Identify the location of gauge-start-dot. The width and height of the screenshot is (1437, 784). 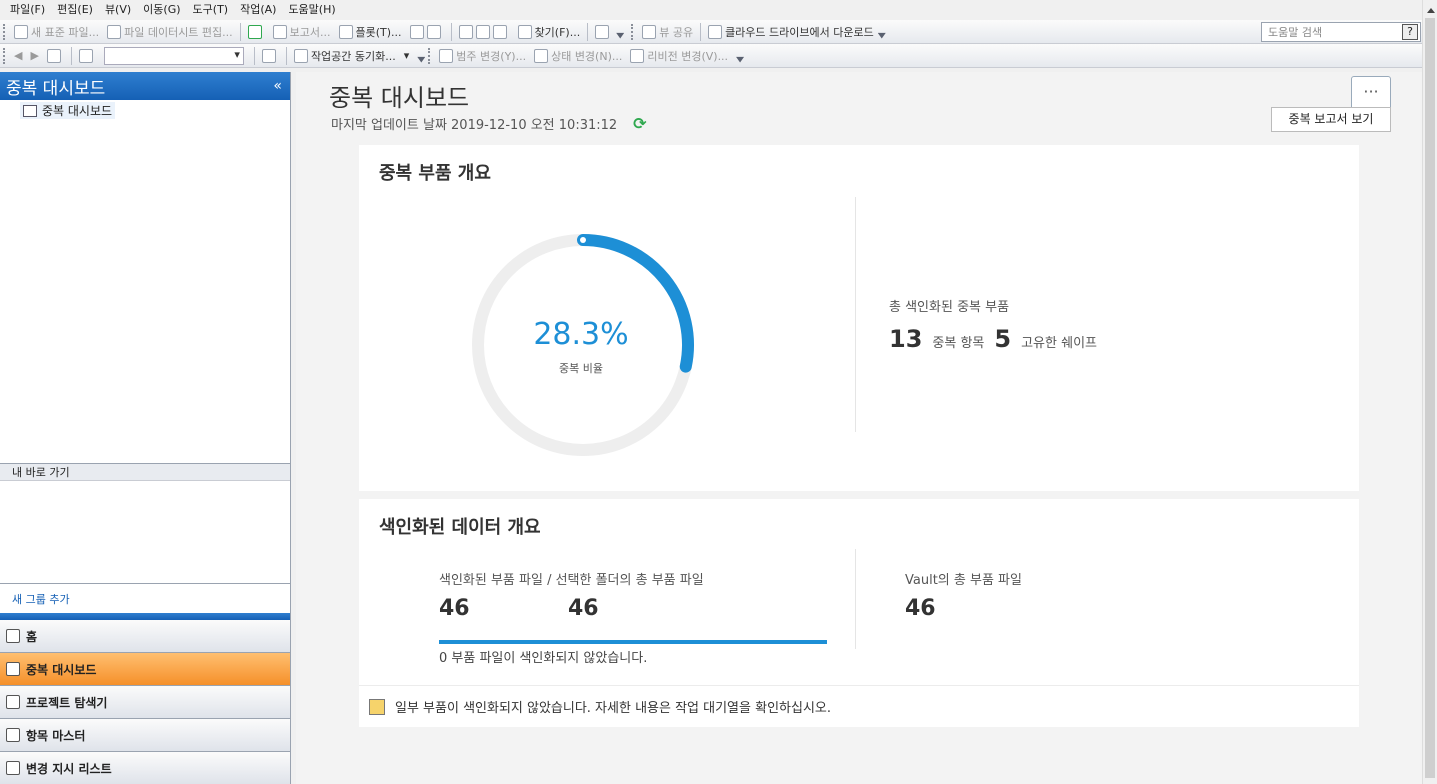
(583, 240).